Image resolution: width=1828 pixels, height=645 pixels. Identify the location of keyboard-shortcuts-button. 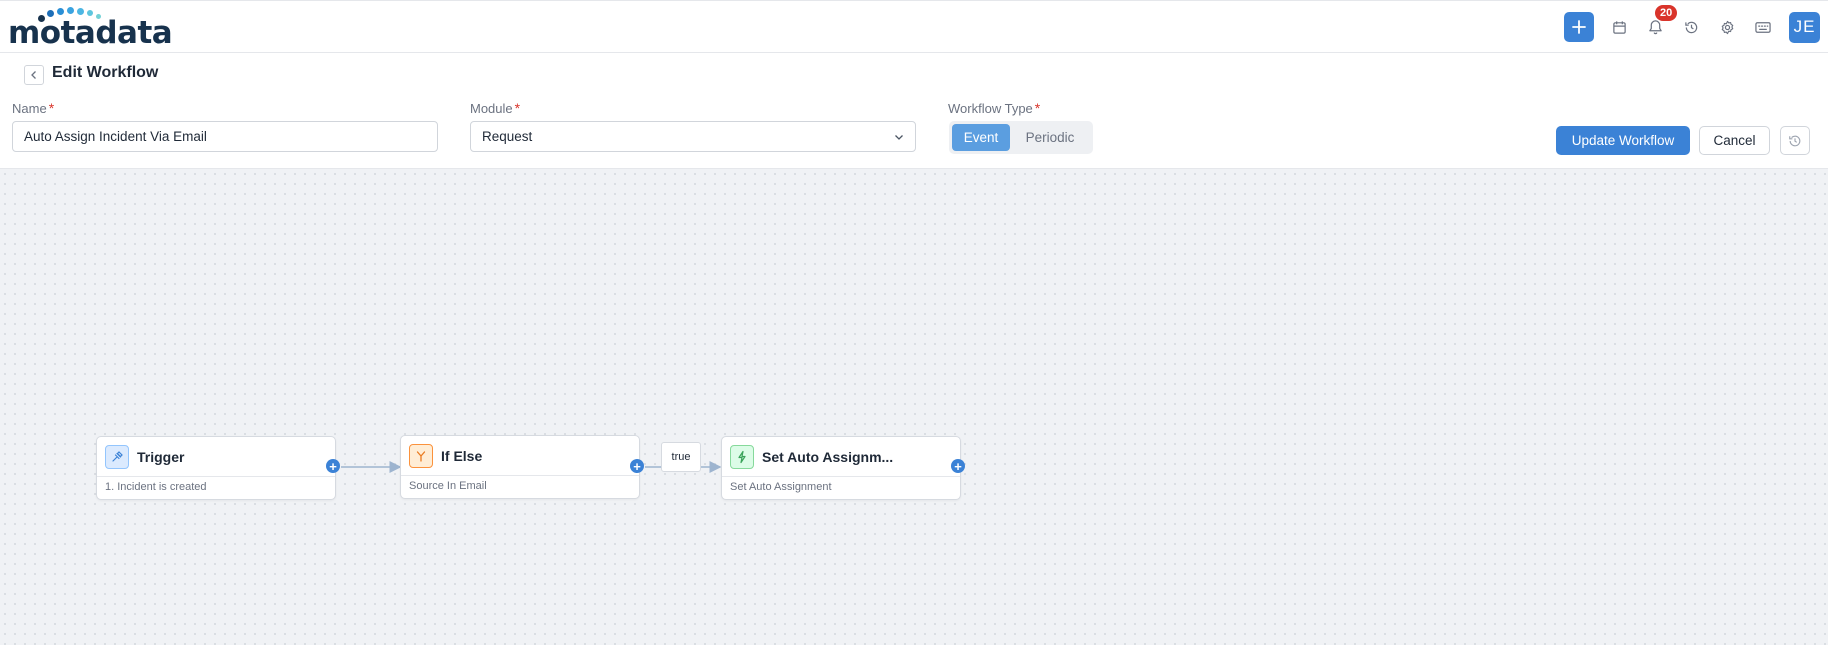
(1763, 27).